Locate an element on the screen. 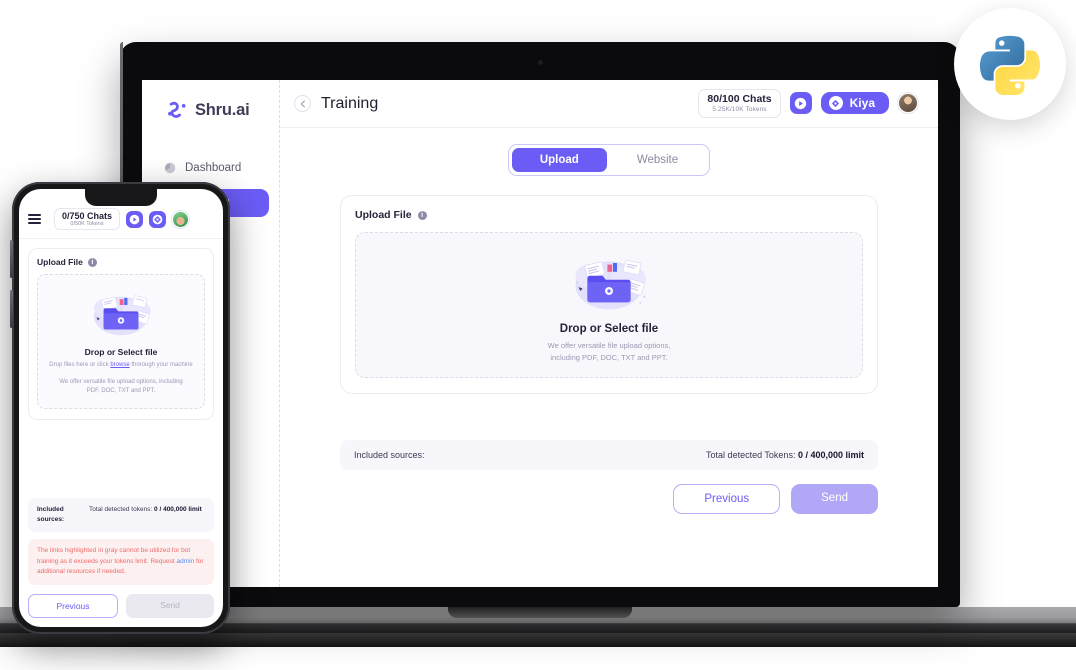  included-sources-label: Included sources: is located at coordinates (389, 455).